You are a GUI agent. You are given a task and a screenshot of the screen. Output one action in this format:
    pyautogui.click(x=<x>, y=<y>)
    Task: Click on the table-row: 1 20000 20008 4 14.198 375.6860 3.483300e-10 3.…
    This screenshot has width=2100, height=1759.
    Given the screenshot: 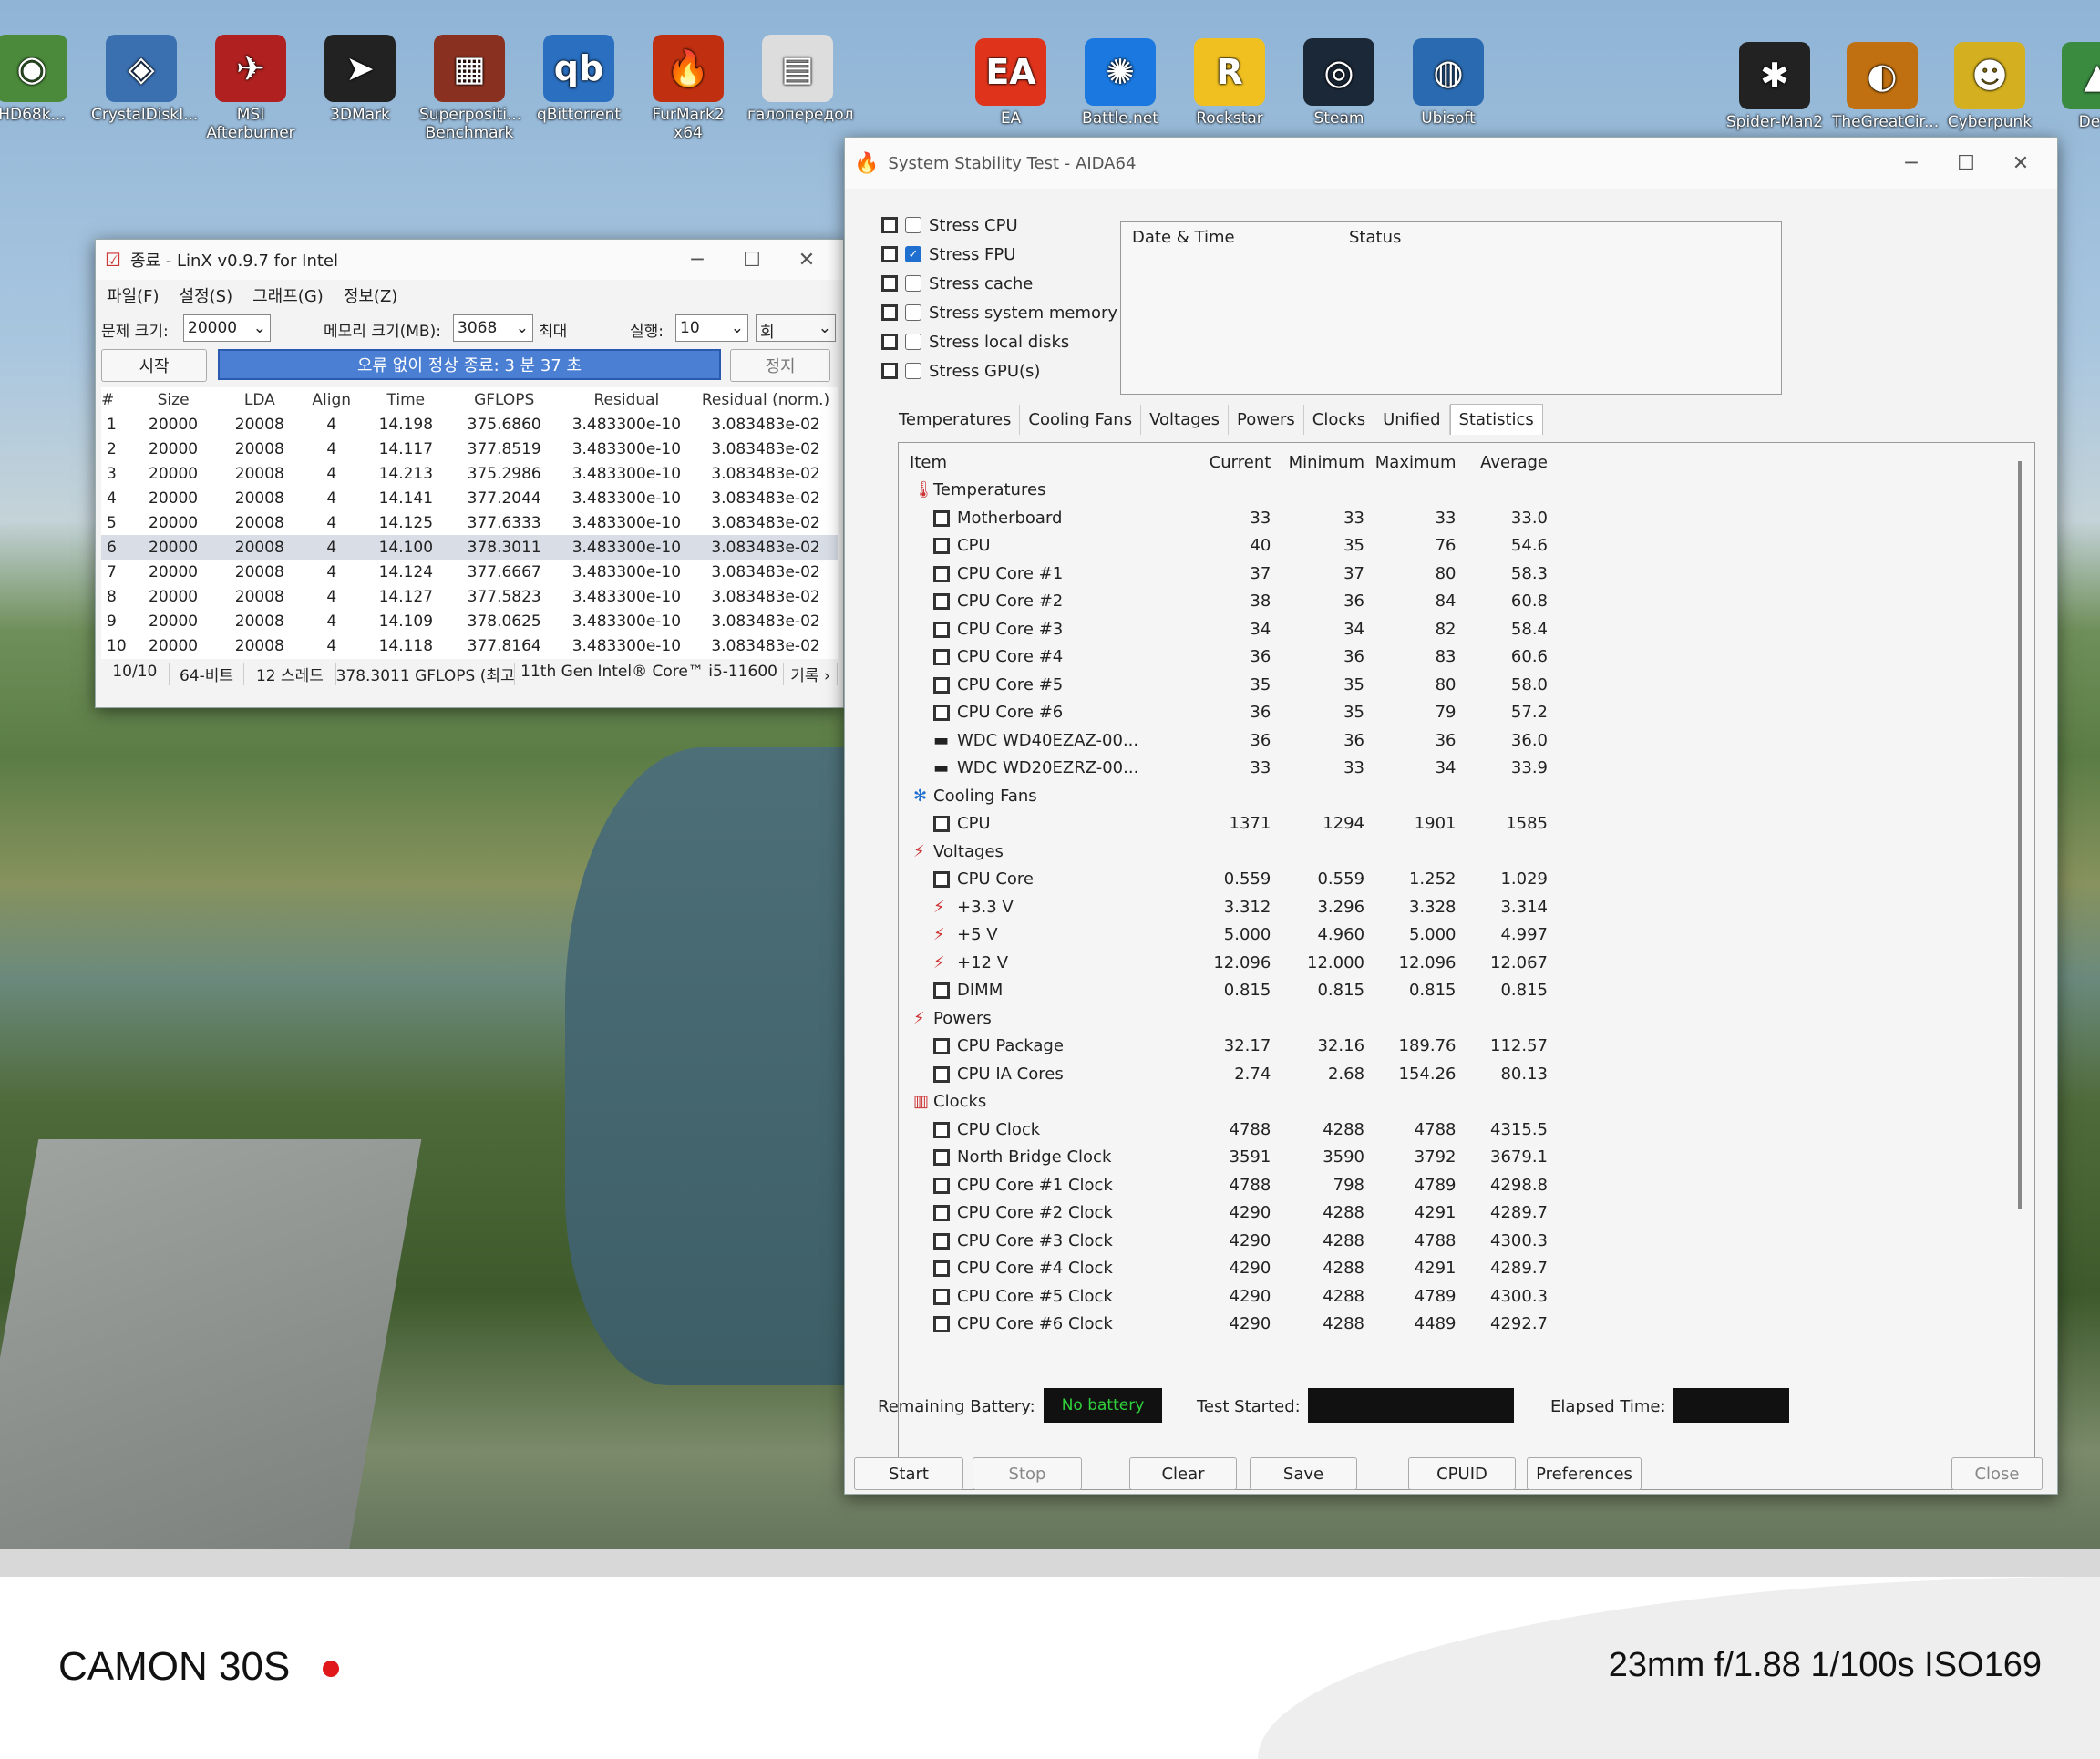 What is the action you would take?
    pyautogui.click(x=470, y=424)
    